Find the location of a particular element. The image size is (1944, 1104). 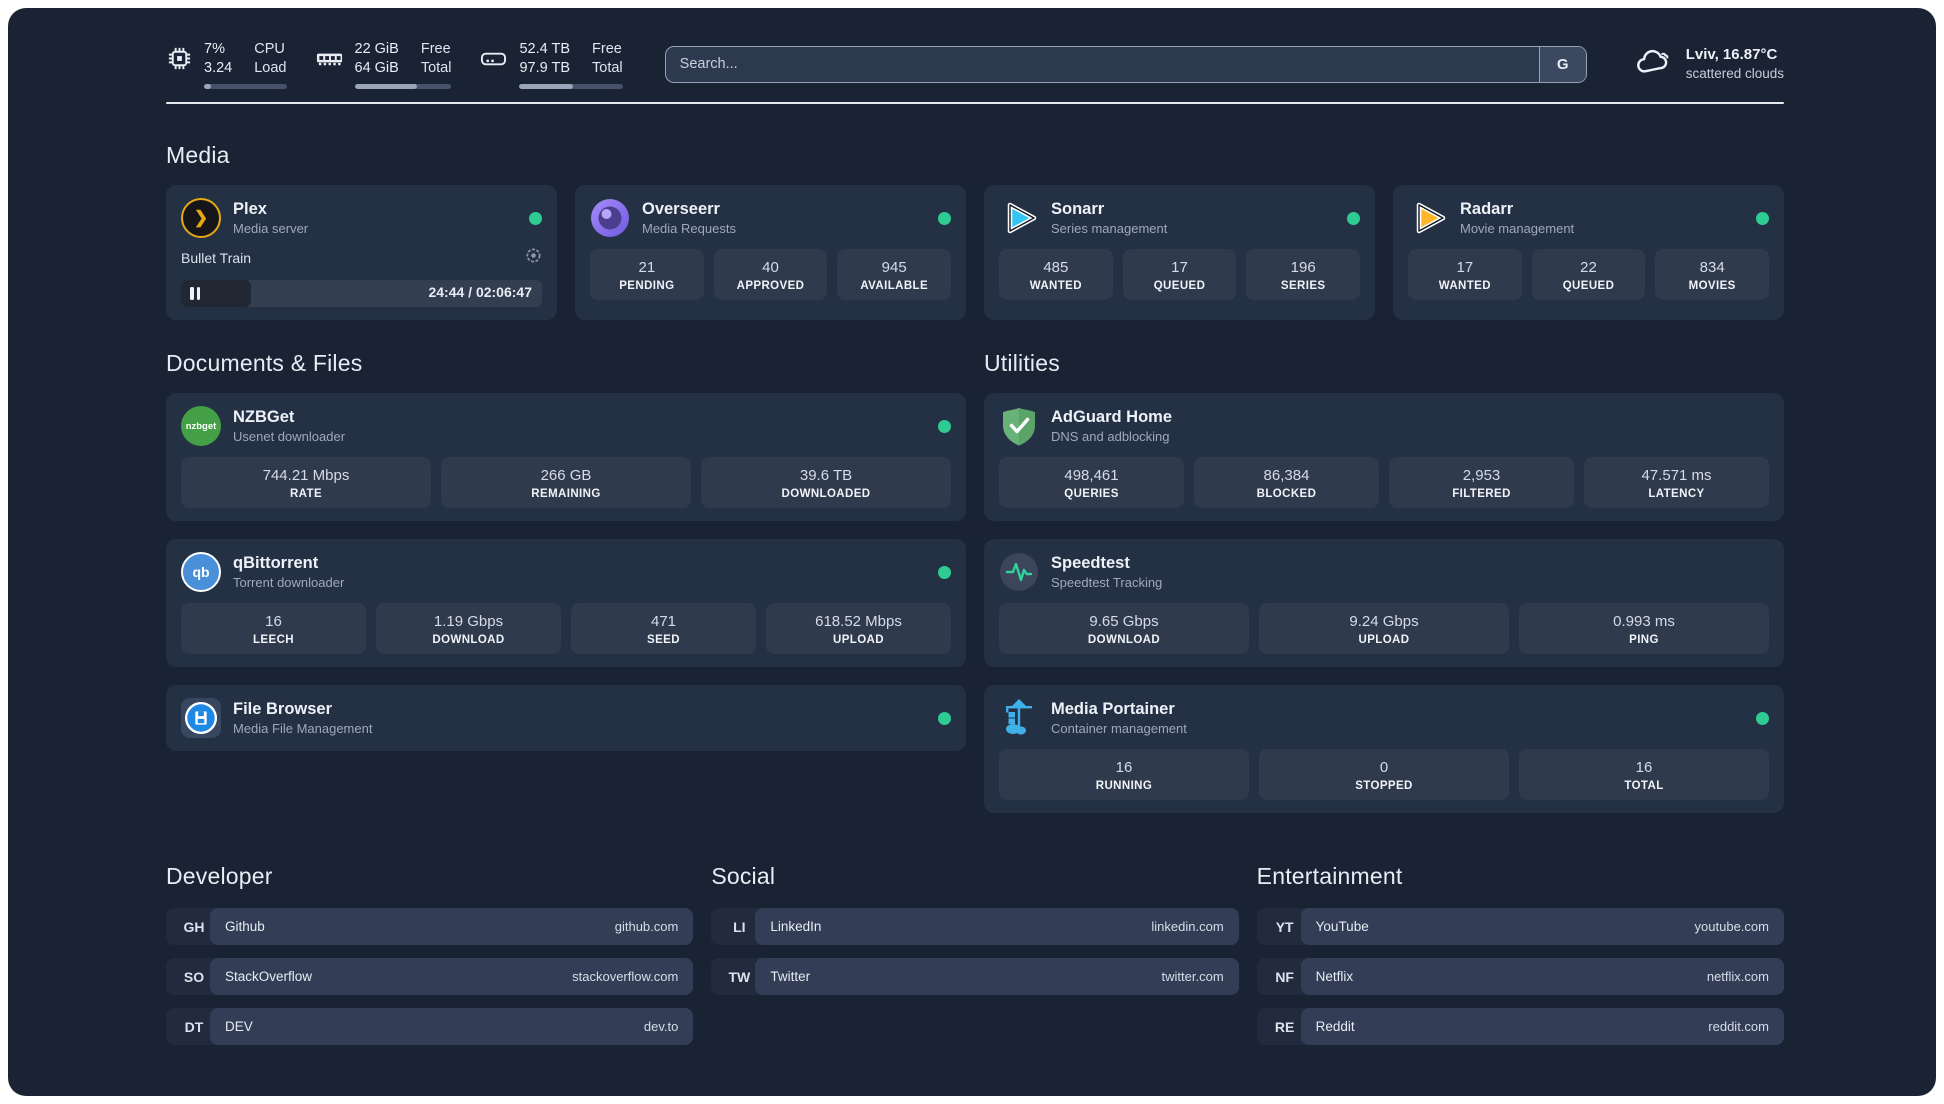

link-name: LinkedIn is located at coordinates (796, 926).